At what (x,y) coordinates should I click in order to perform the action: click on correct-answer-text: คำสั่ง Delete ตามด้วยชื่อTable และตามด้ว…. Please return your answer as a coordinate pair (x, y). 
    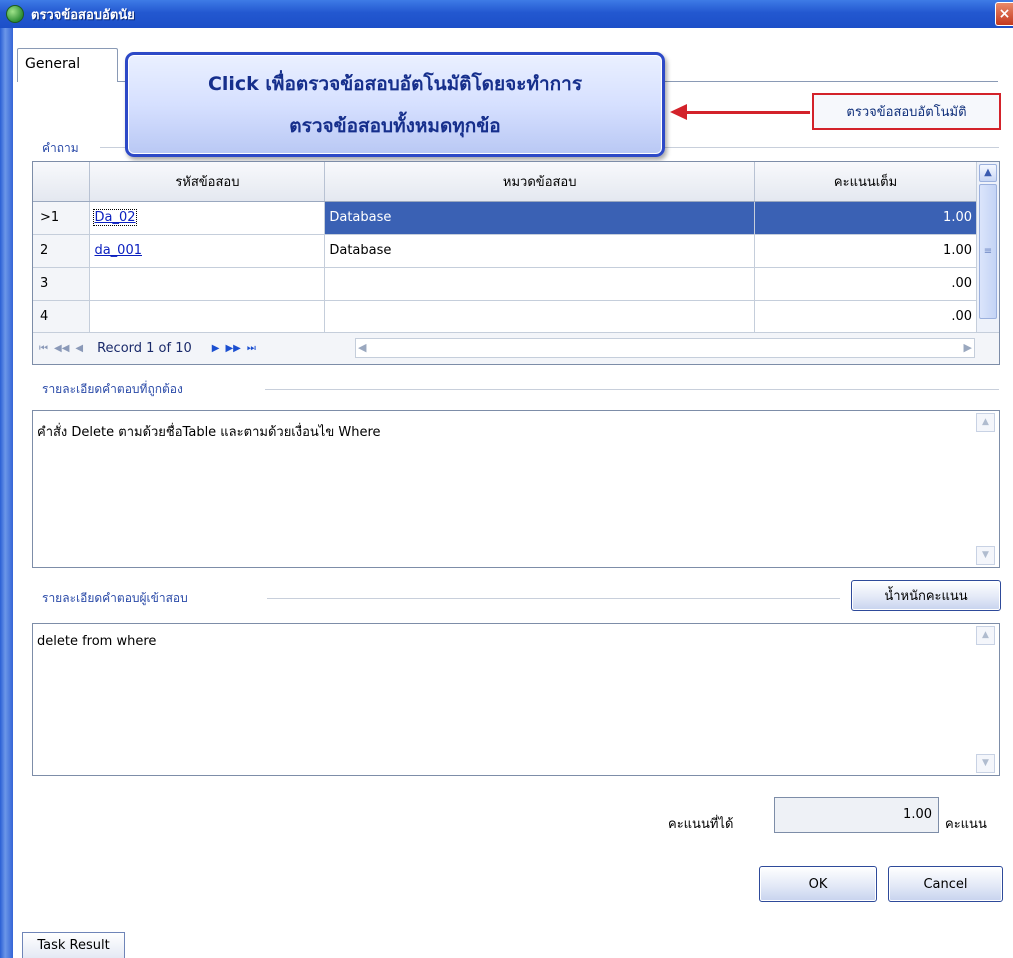
    Looking at the image, I should click on (209, 432).